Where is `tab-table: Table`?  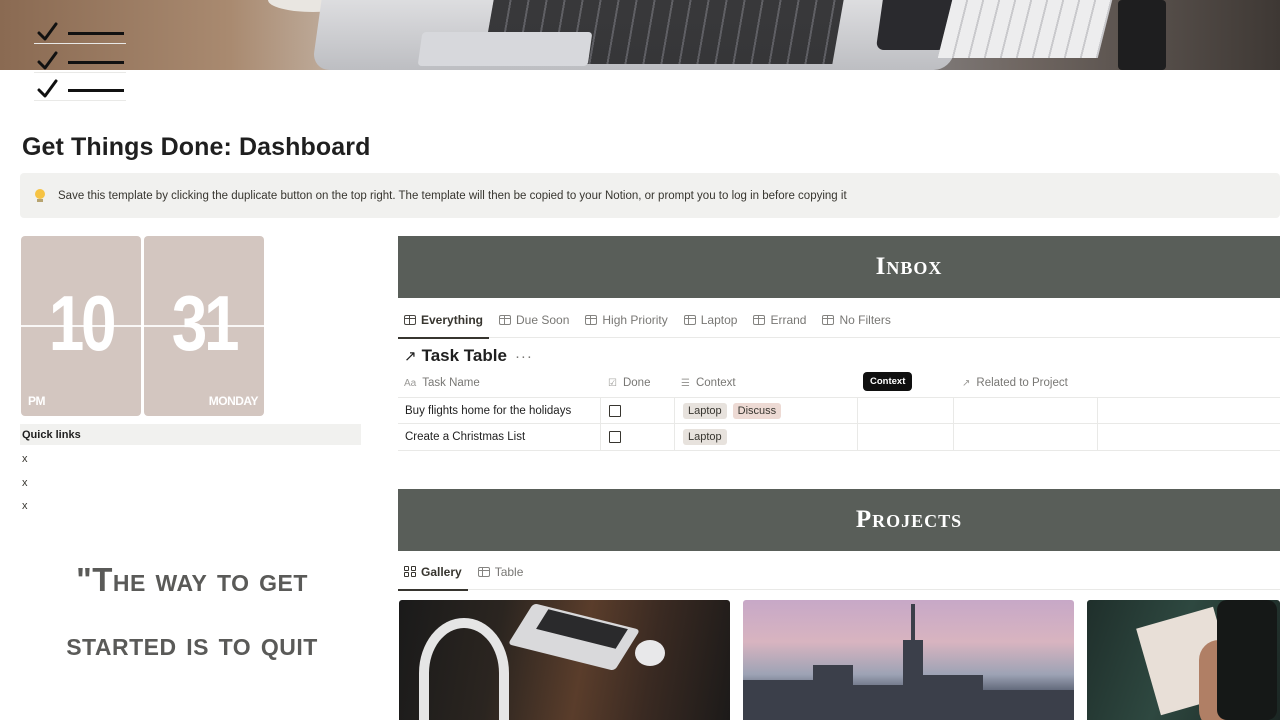 tab-table: Table is located at coordinates (501, 572).